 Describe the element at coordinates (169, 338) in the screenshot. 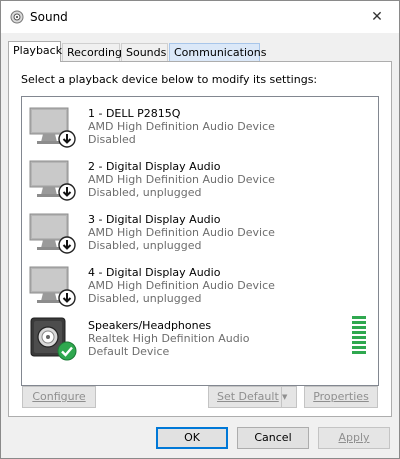

I see `device-driver: Realtek High Definition Audio` at that location.